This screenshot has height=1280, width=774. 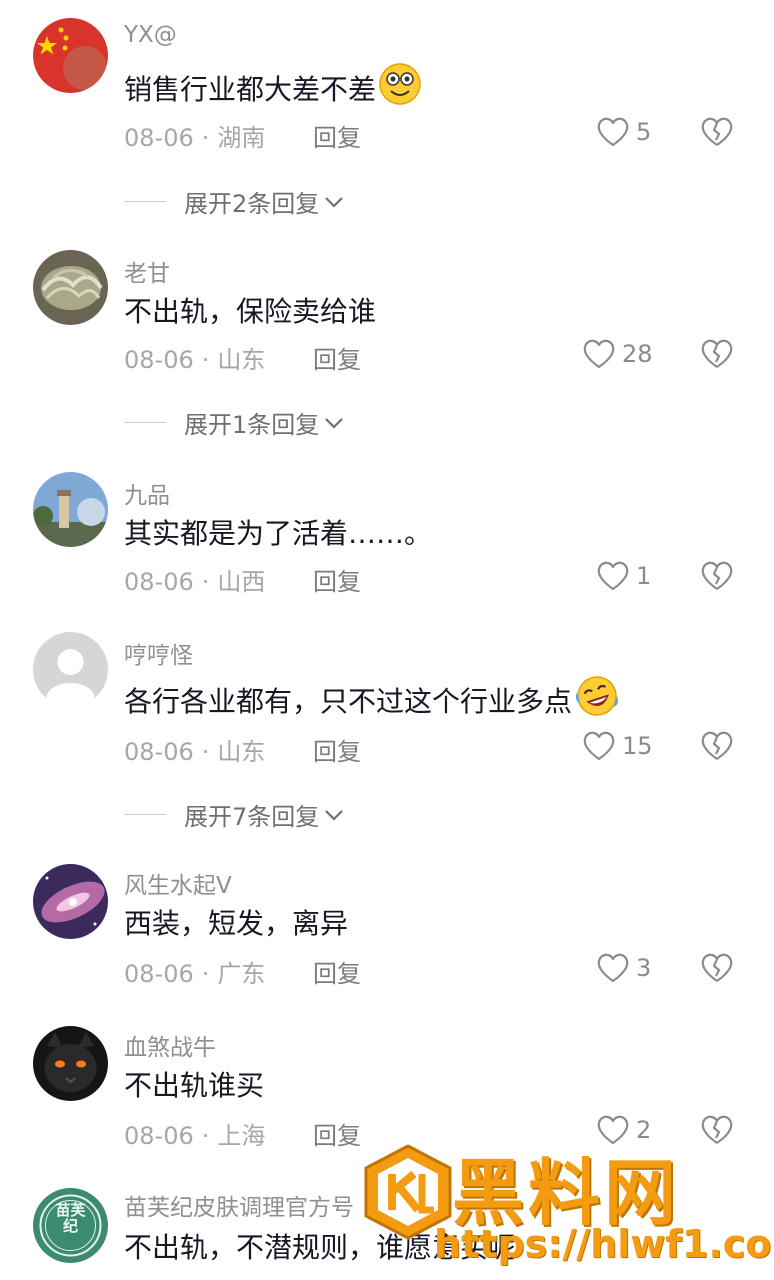 What do you see at coordinates (252, 817) in the screenshot?
I see `expand-replies-label: 展开7条回复` at bounding box center [252, 817].